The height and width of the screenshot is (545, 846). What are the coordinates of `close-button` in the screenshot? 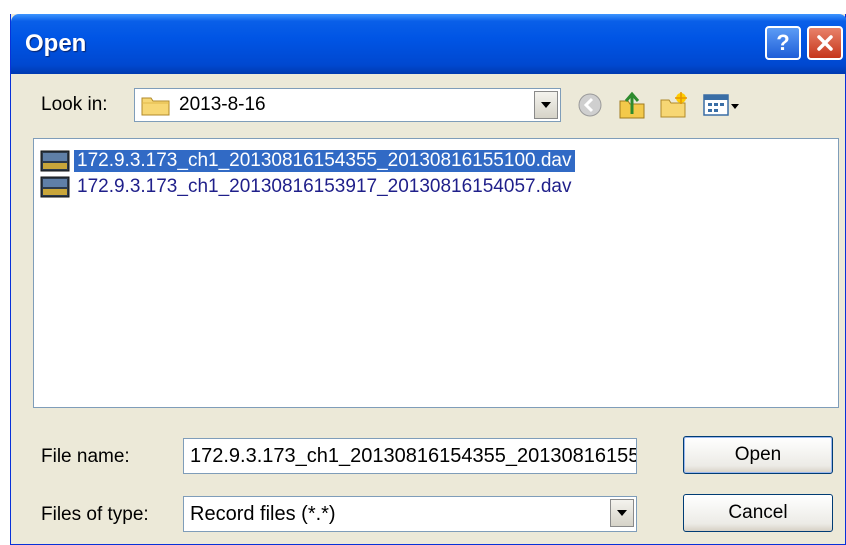 It's located at (825, 43).